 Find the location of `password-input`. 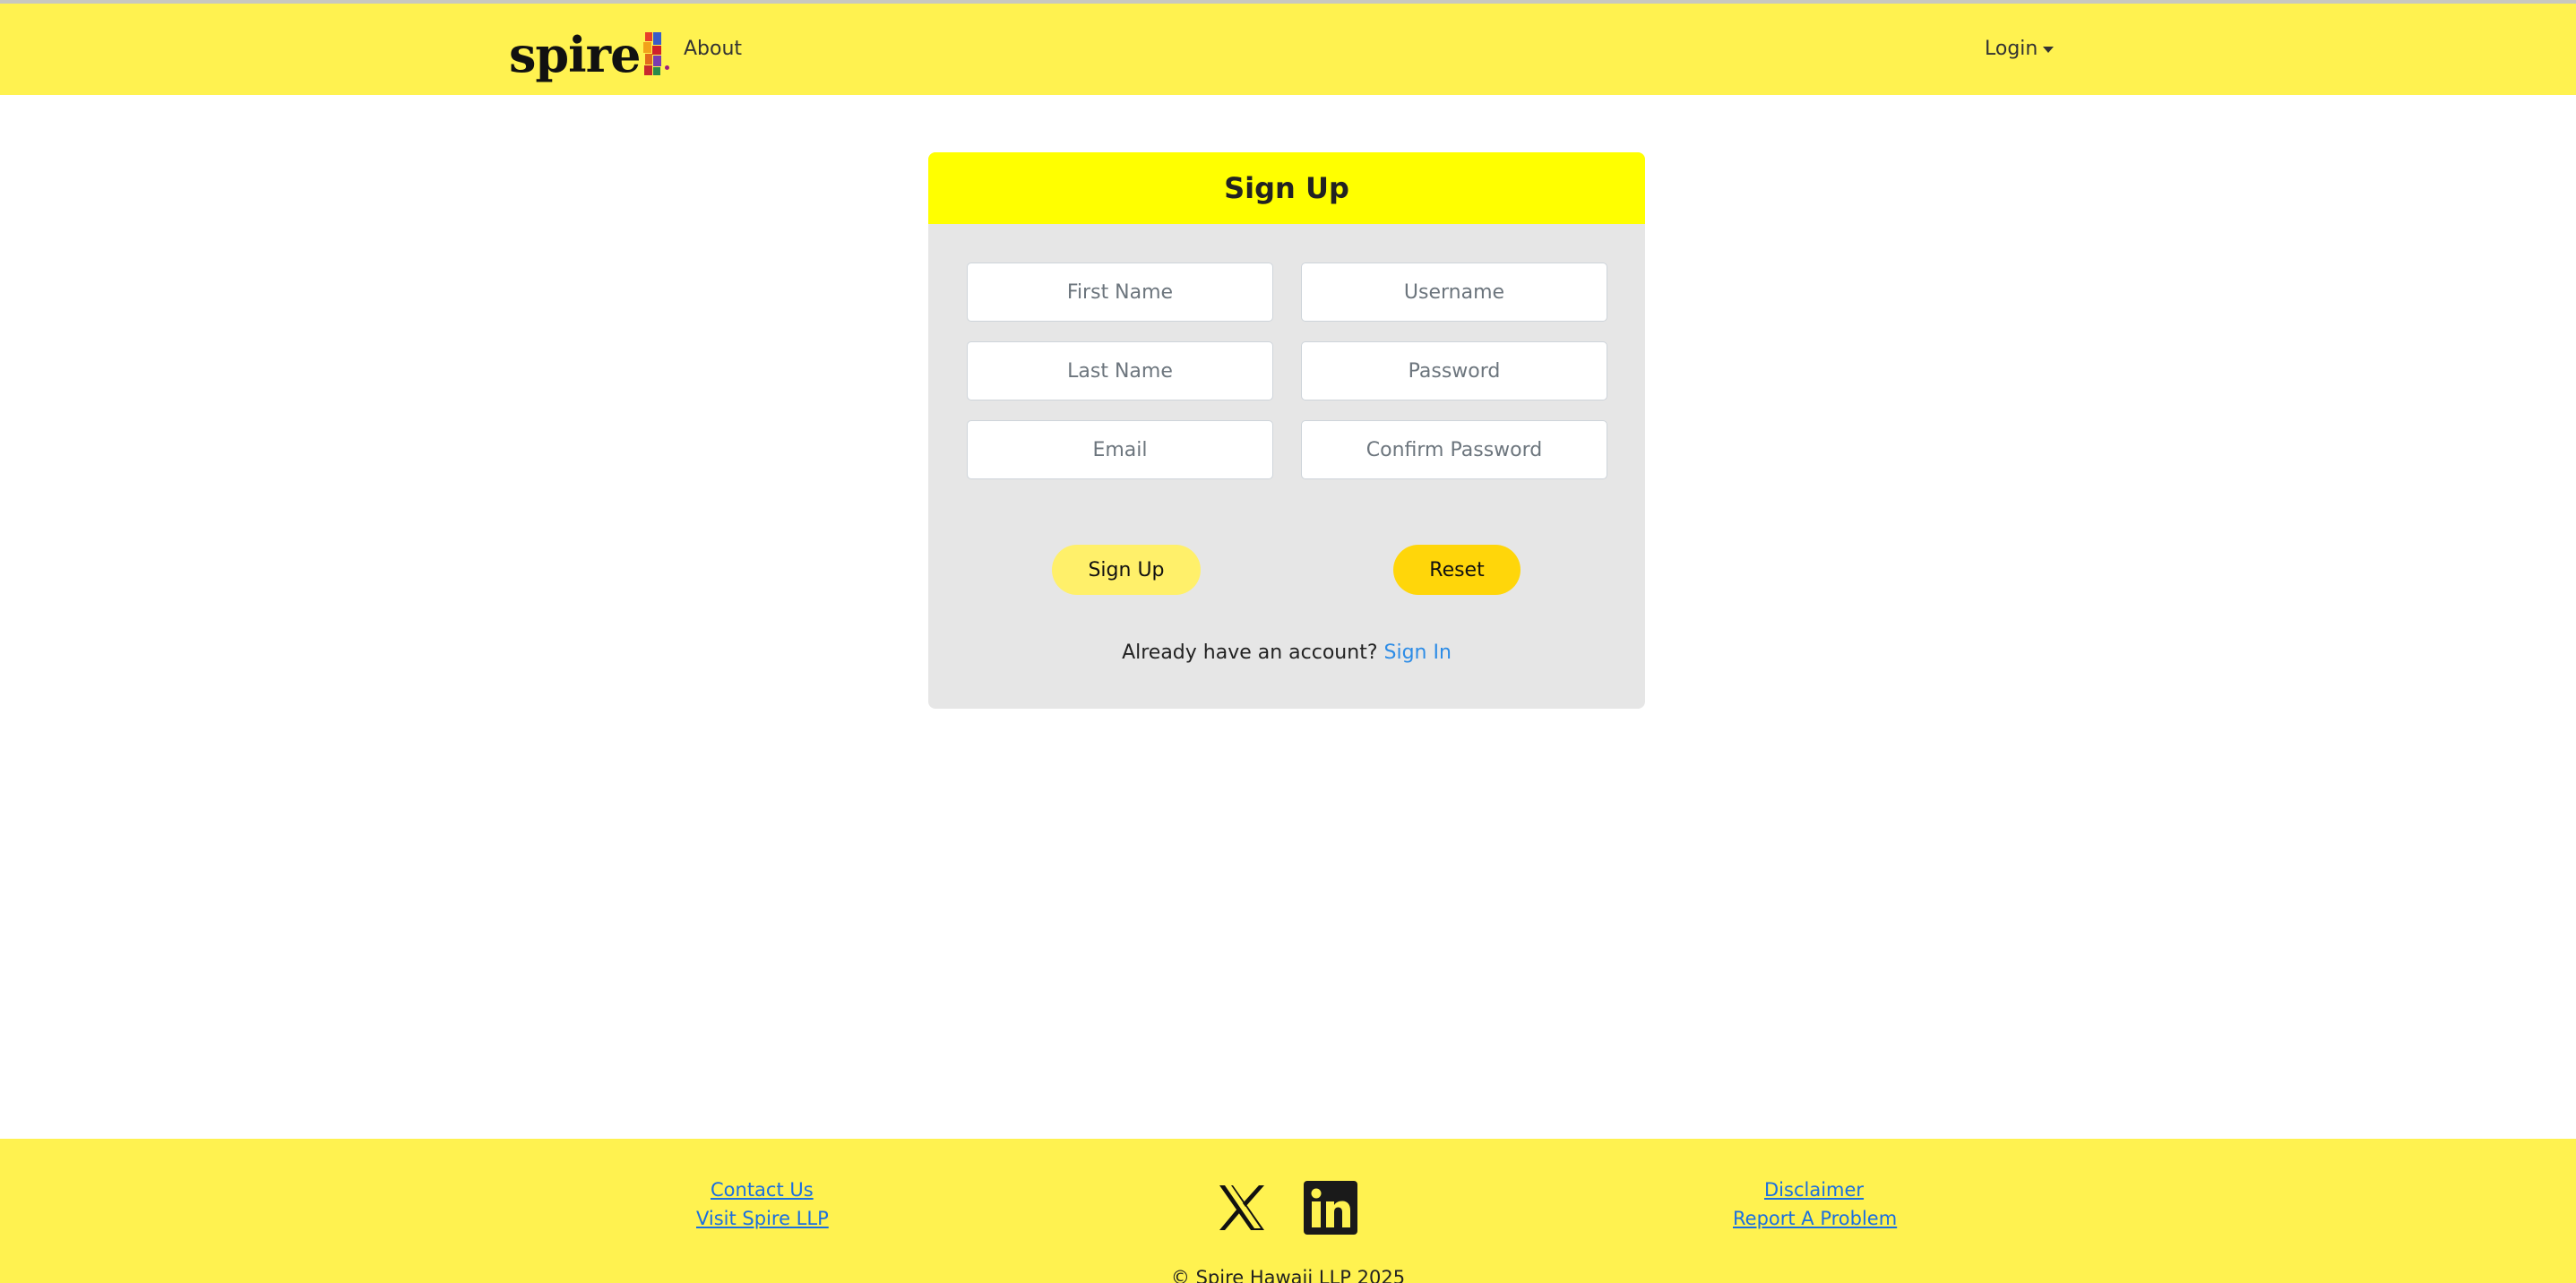

password-input is located at coordinates (1454, 370).